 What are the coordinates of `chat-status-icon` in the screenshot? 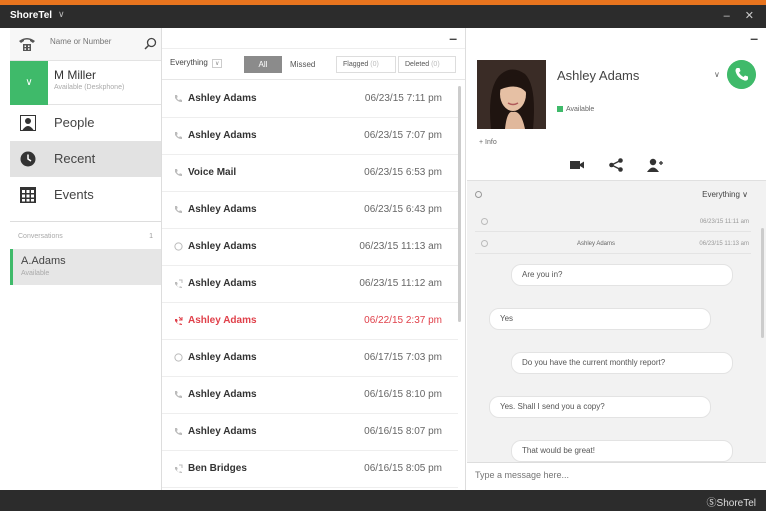 It's located at (478, 194).